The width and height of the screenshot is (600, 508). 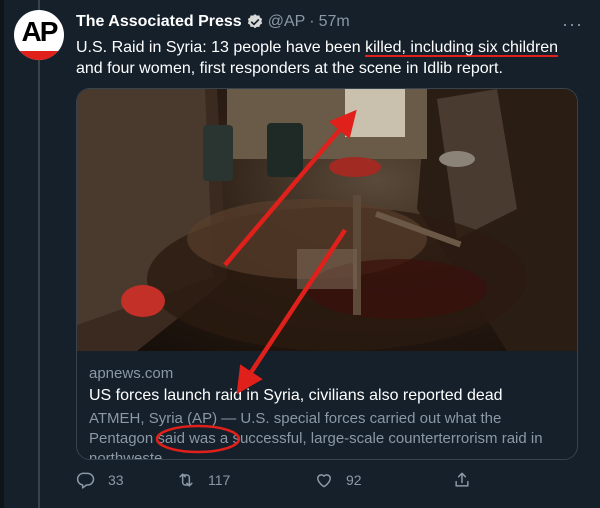 I want to click on tweet-actions: 33 117 92, so click(x=291, y=480).